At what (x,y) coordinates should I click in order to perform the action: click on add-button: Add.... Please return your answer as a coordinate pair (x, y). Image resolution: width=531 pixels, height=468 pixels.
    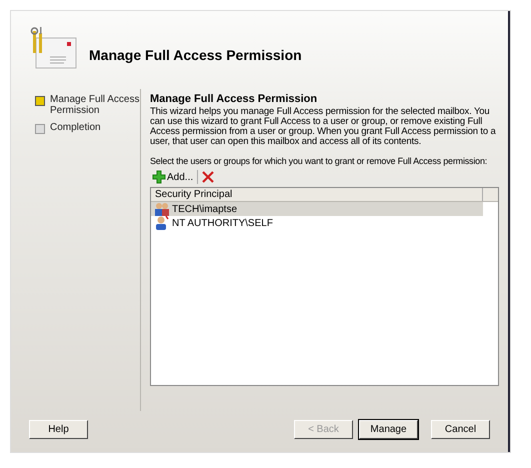
    Looking at the image, I should click on (173, 177).